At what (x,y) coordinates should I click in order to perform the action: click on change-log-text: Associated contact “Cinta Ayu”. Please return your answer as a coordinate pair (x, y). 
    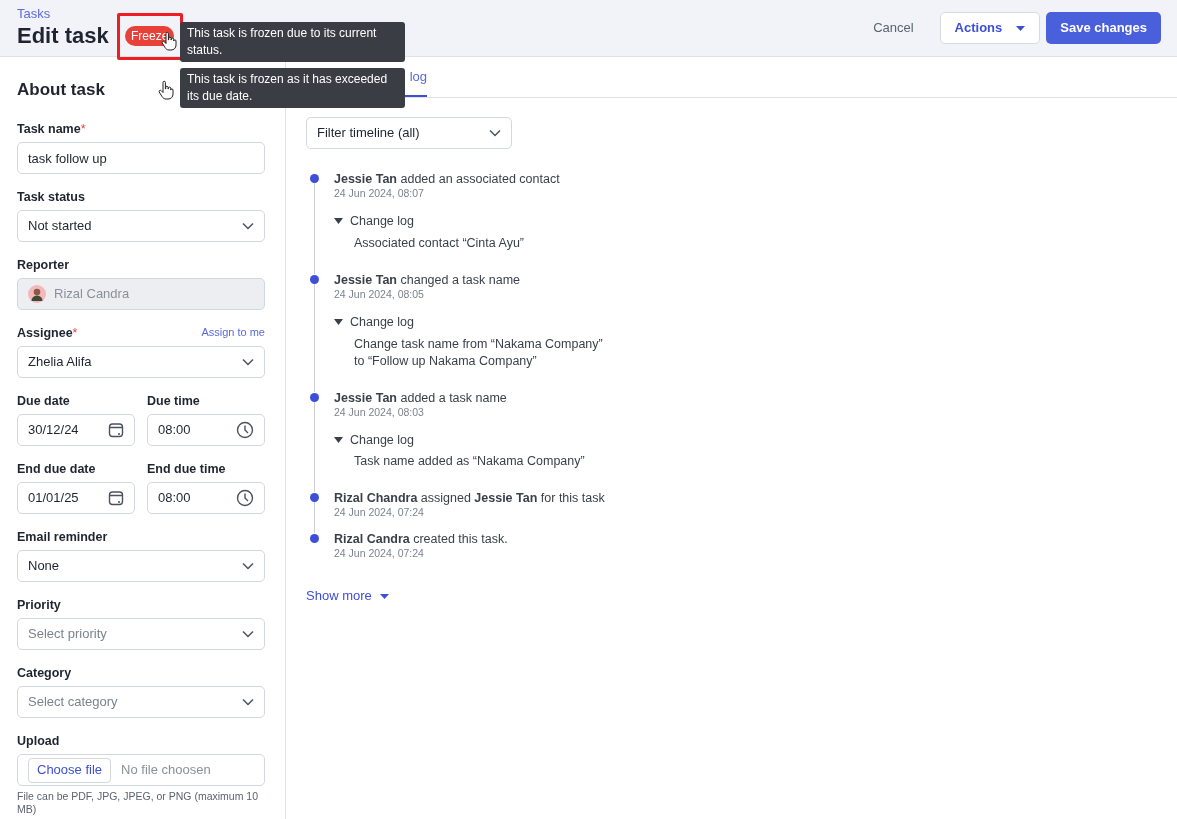
    Looking at the image, I should click on (439, 243).